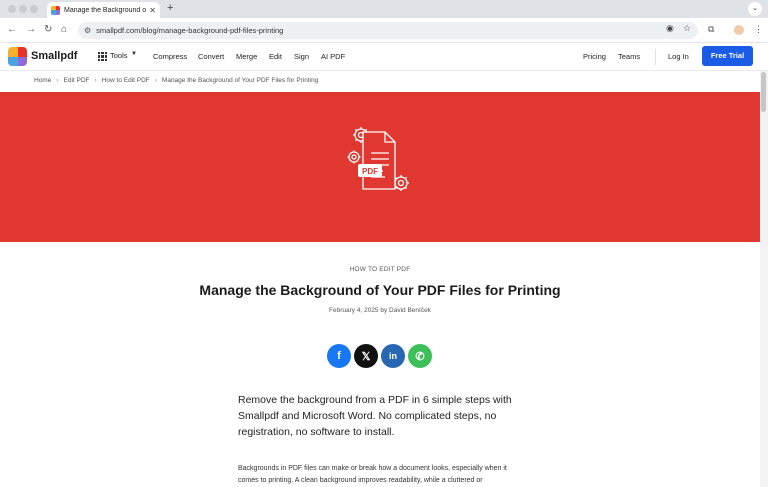  Describe the element at coordinates (764, 279) in the screenshot. I see `page-scrollbar` at that location.